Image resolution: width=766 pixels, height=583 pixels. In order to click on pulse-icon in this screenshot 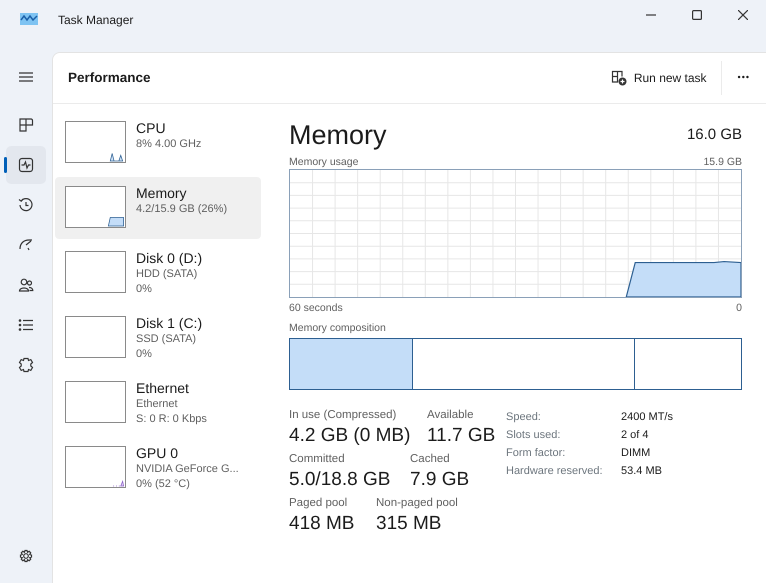, I will do `click(26, 165)`.